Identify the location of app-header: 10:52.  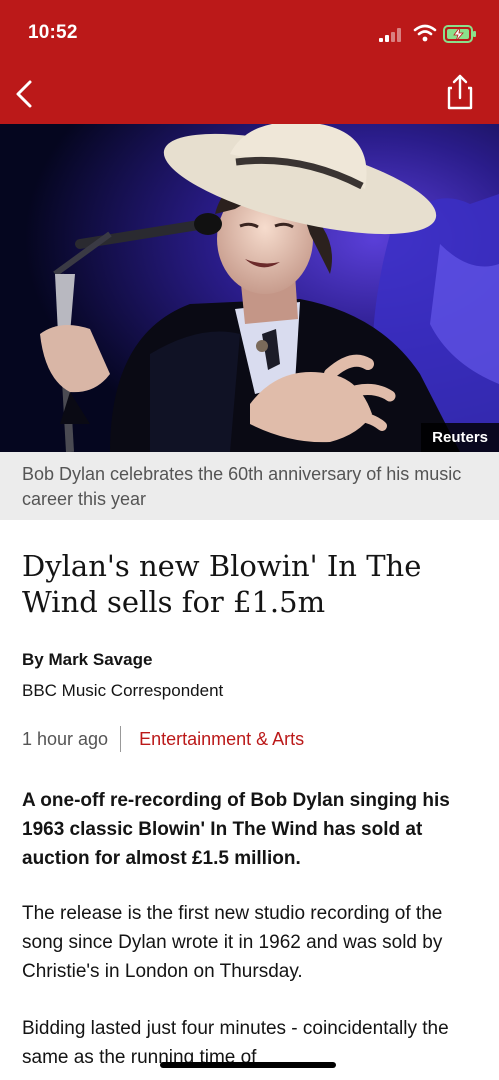
(249, 62).